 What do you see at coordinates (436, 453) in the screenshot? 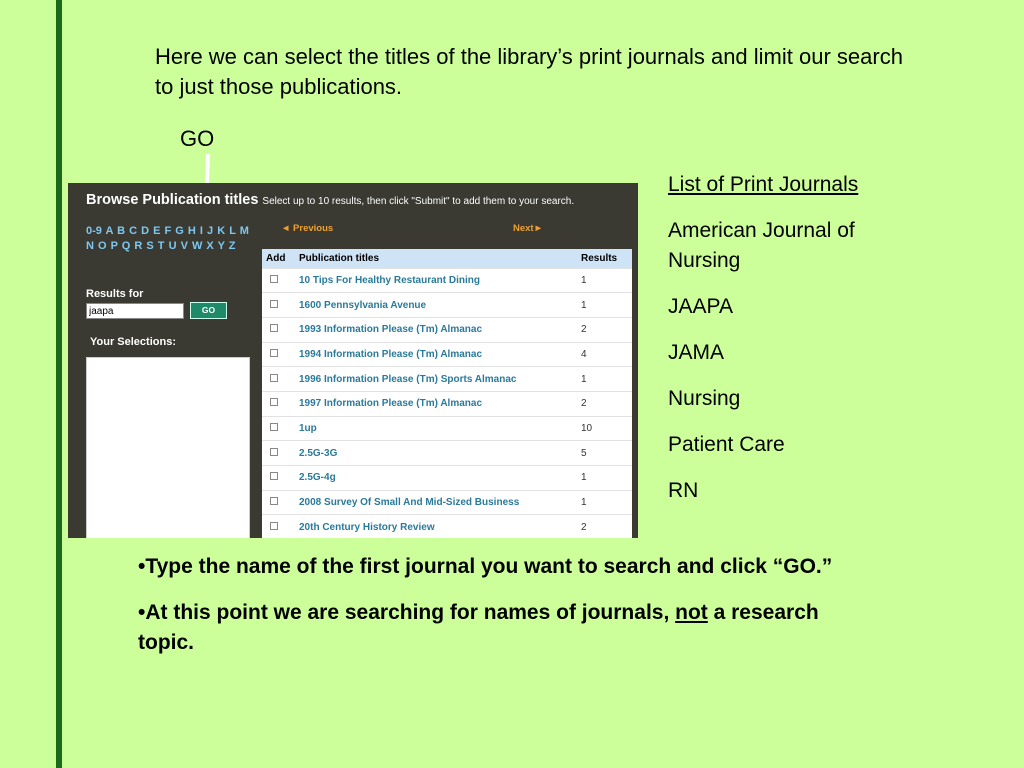
I see `publication-title-link: 2.5G-3G` at bounding box center [436, 453].